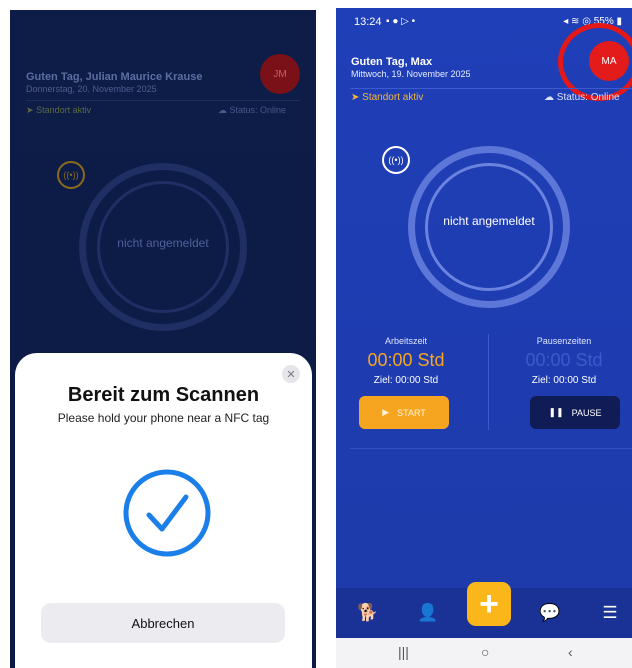 The width and height of the screenshot is (632, 668). What do you see at coordinates (610, 613) in the screenshot?
I see `nav-menu-icon: ☰` at bounding box center [610, 613].